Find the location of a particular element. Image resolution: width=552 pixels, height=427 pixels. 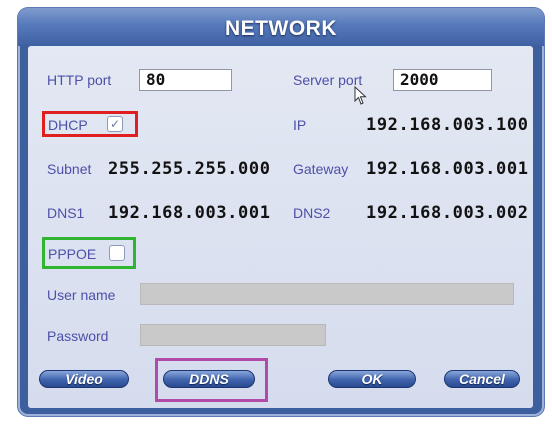

dns1-label: DNS1 is located at coordinates (66, 213).